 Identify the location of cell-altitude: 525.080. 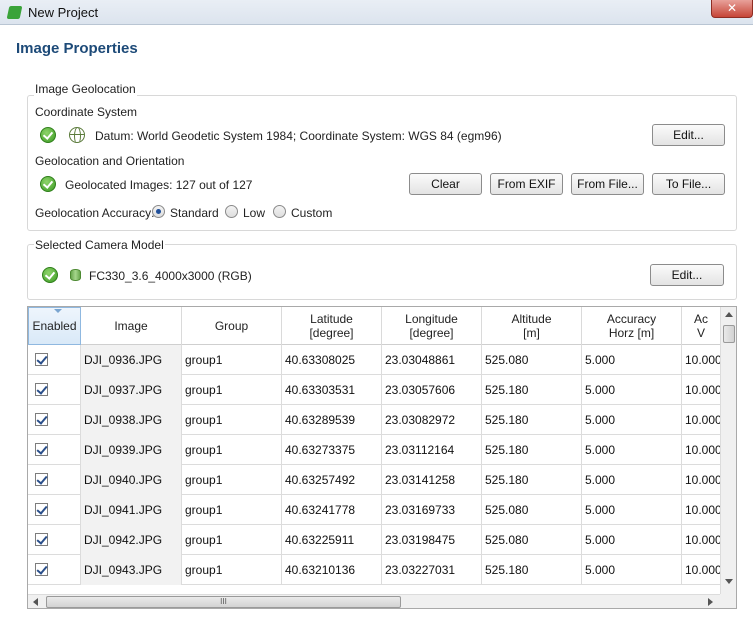
(532, 360).